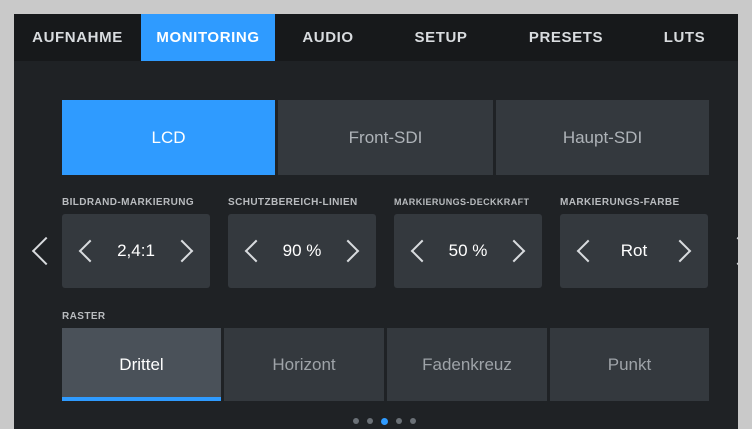 This screenshot has height=429, width=752. Describe the element at coordinates (730, 251) in the screenshot. I see `chevron-right-icon` at that location.